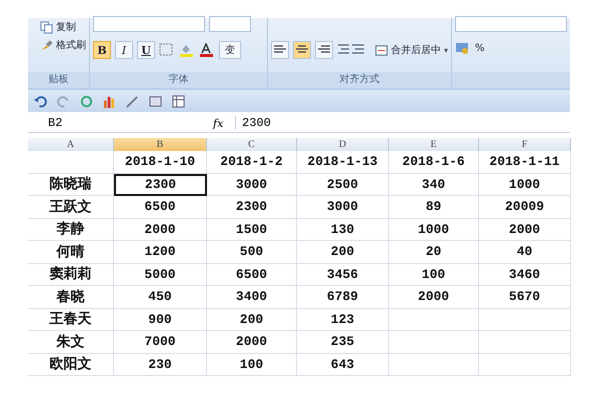 This screenshot has width=600, height=400. I want to click on group-label: 贴板, so click(58, 79).